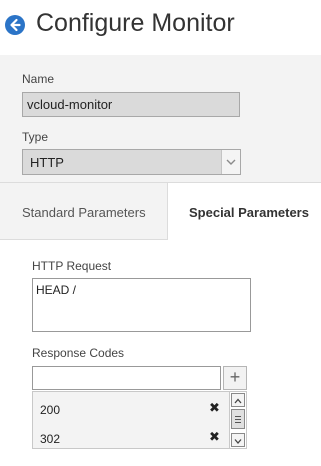 This screenshot has height=466, width=321. Describe the element at coordinates (38, 79) in the screenshot. I see `name-label: Name` at that location.